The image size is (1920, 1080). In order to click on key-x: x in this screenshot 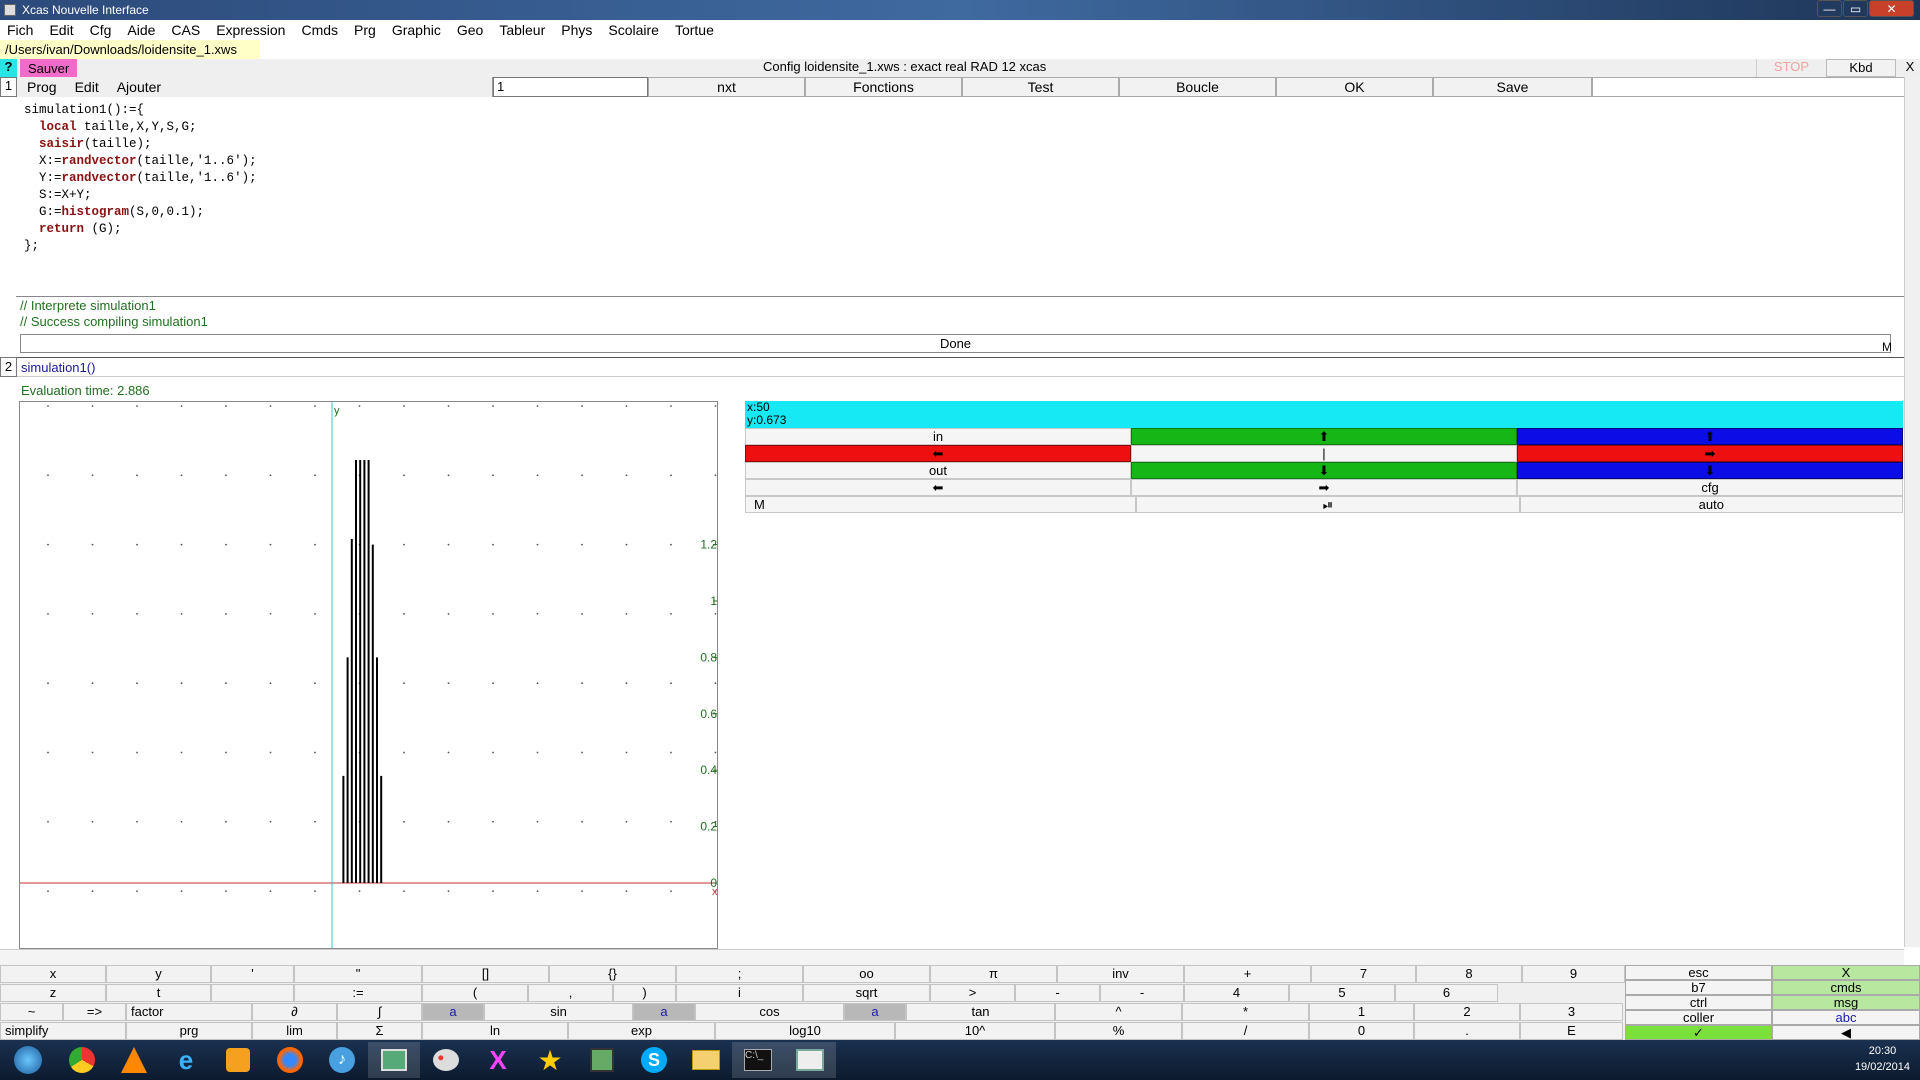, I will do `click(53, 974)`.